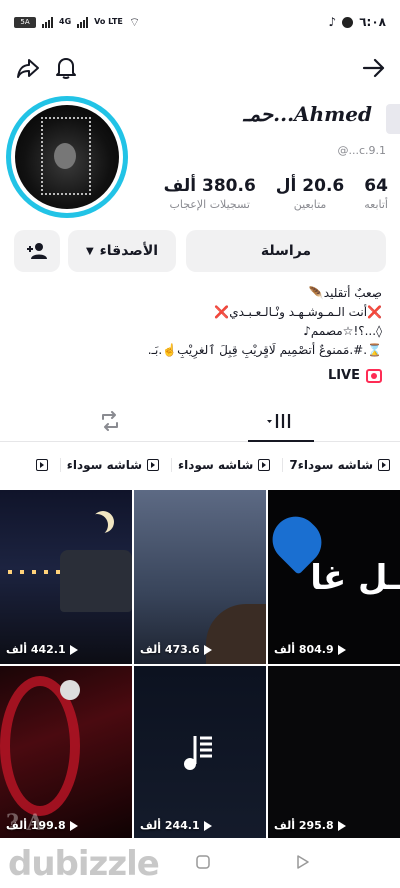 The image size is (400, 888). Describe the element at coordinates (66, 753) in the screenshot. I see `video-thumbnail: ? A 199.8 ألف` at that location.